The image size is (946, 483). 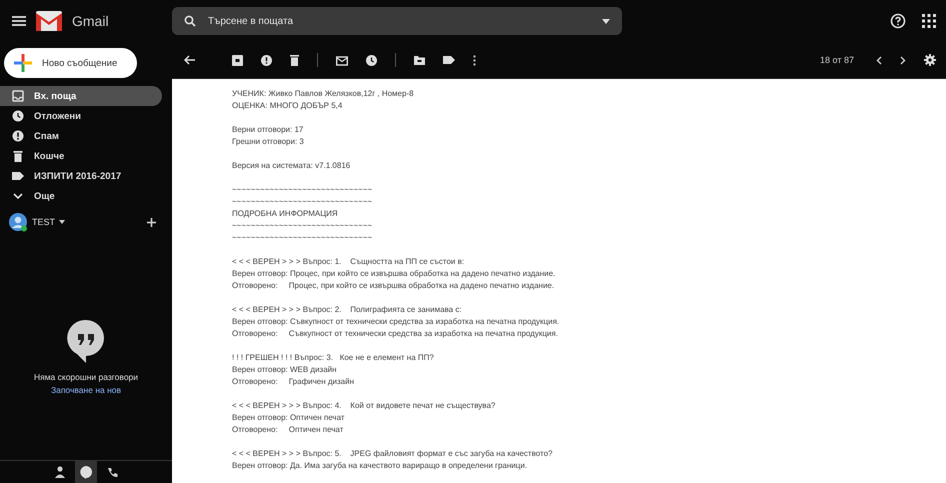 I want to click on gmail-logo-icon, so click(x=49, y=21).